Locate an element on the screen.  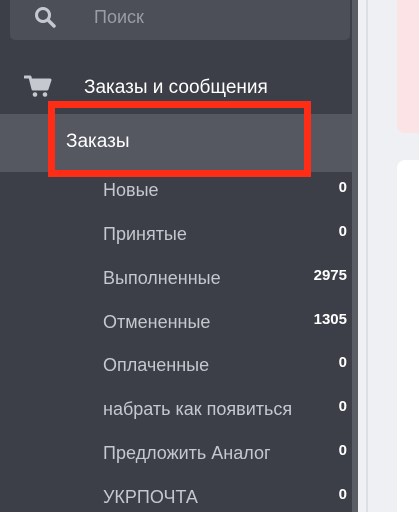
sidebar-subitem-completed: Выполненные 2975 is located at coordinates (176, 277).